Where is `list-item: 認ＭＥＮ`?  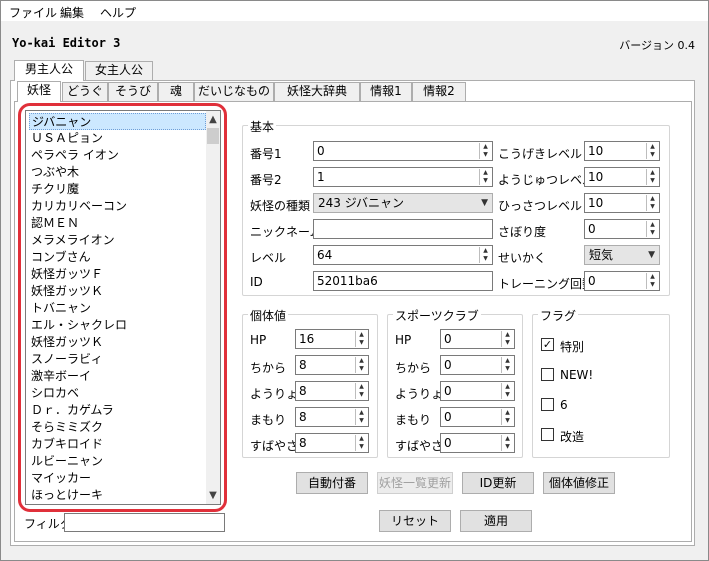
list-item: 認ＭＥＮ is located at coordinates (117, 223).